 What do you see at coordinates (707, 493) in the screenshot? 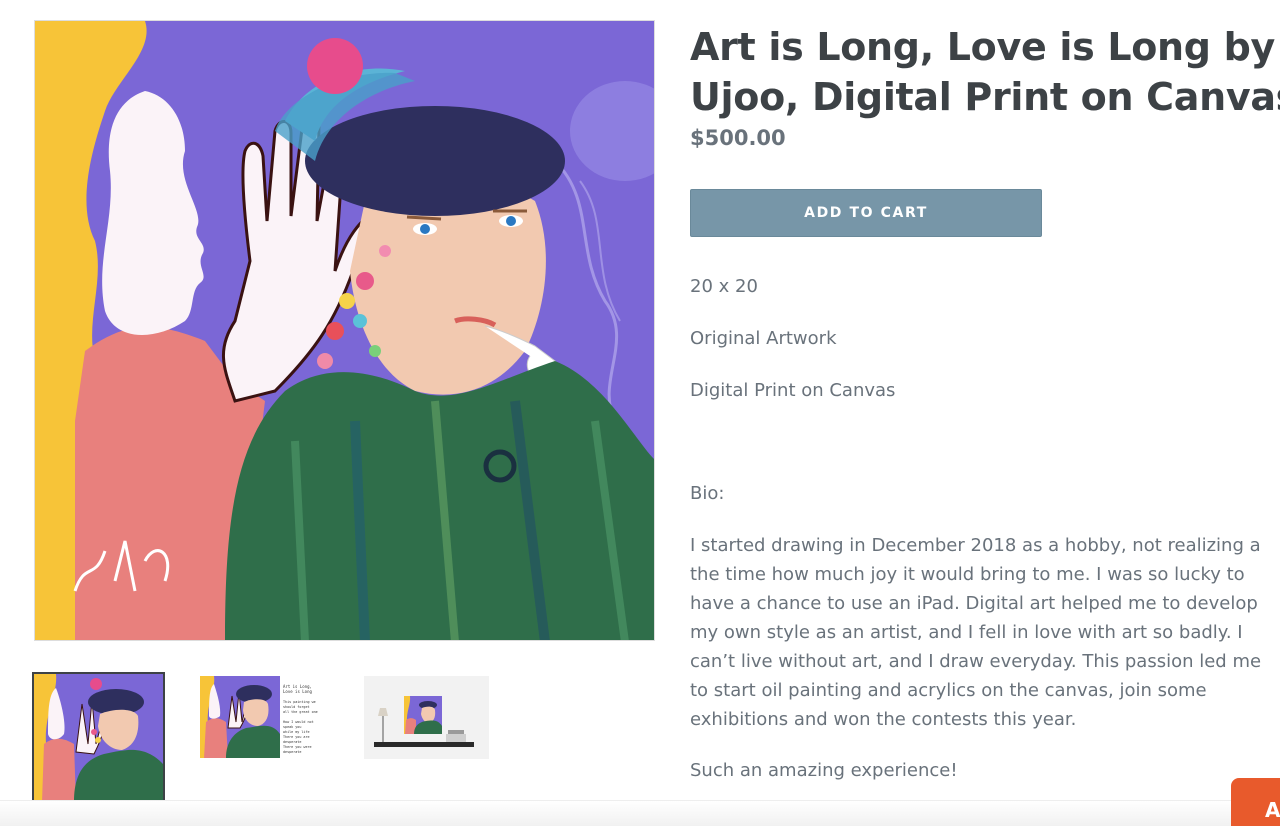
I see `bio-heading: Bio:` at bounding box center [707, 493].